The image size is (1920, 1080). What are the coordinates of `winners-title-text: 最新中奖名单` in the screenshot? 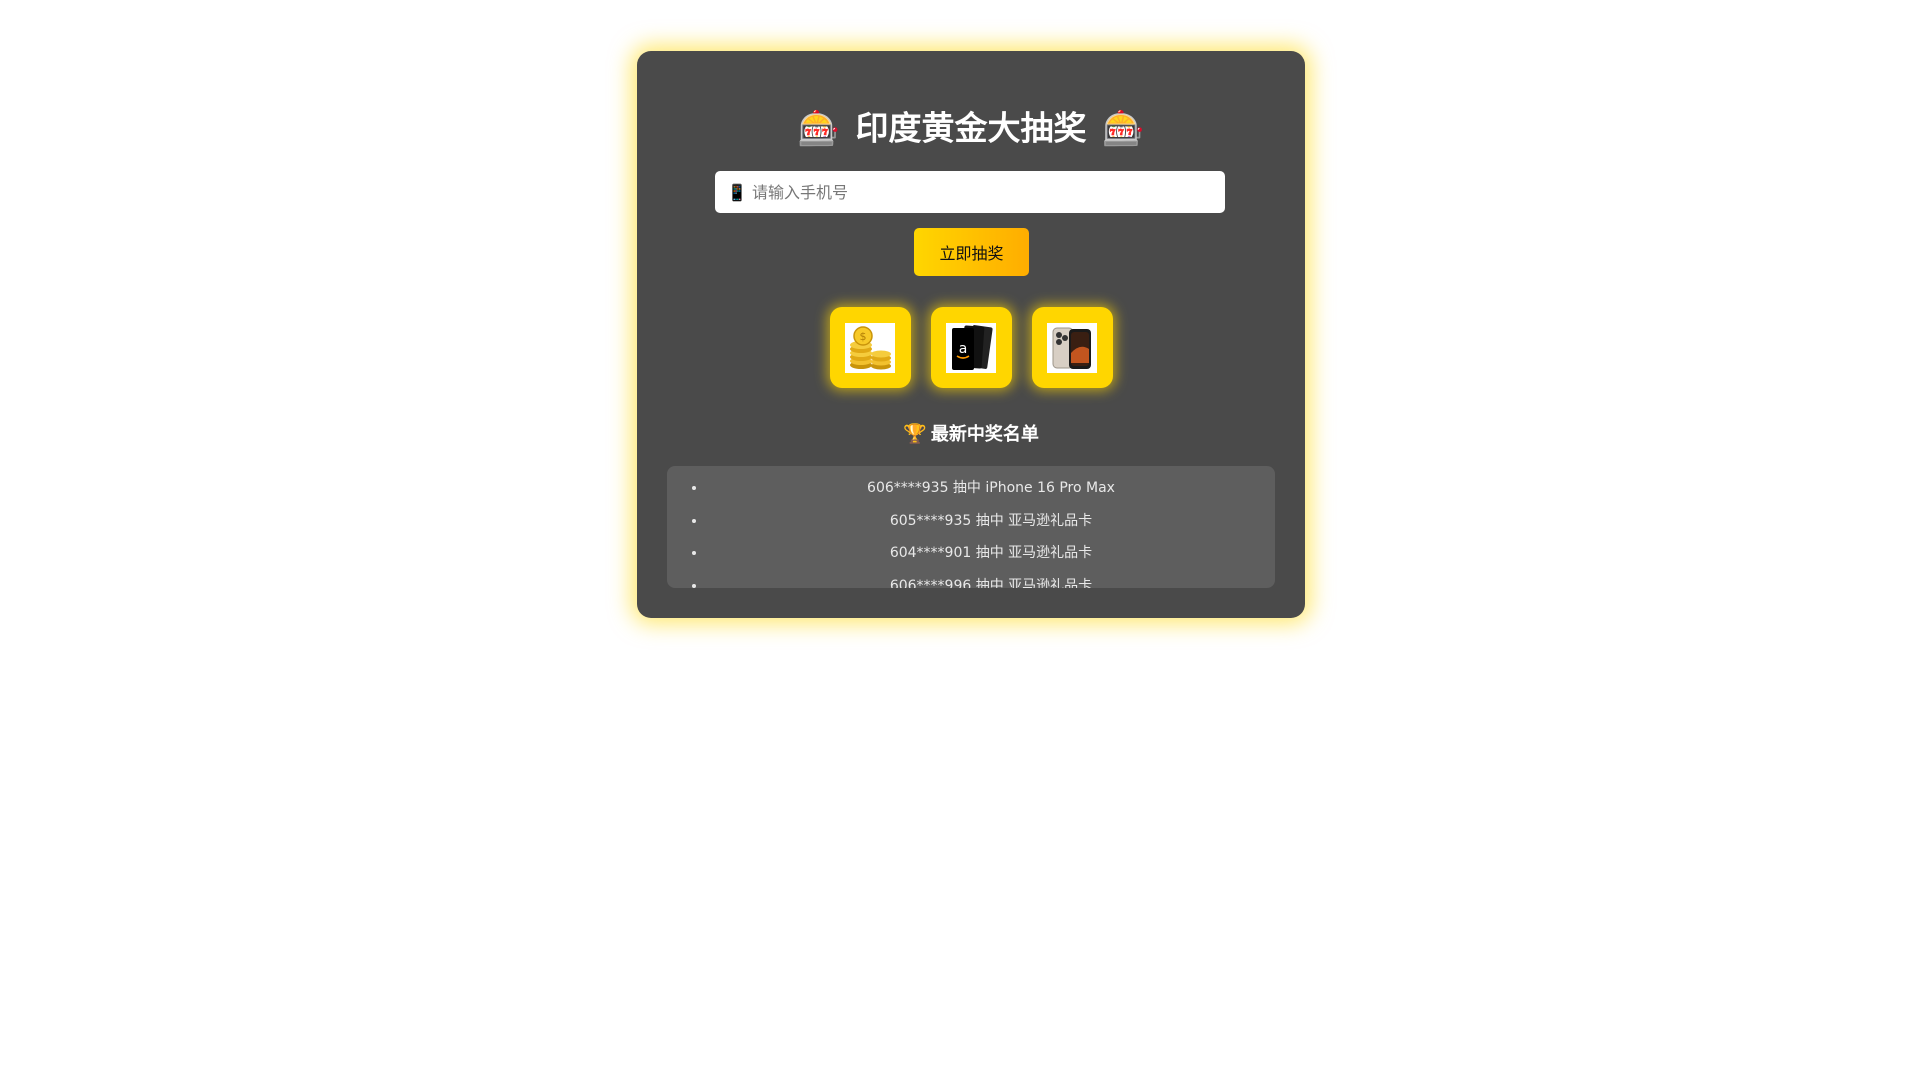 It's located at (984, 434).